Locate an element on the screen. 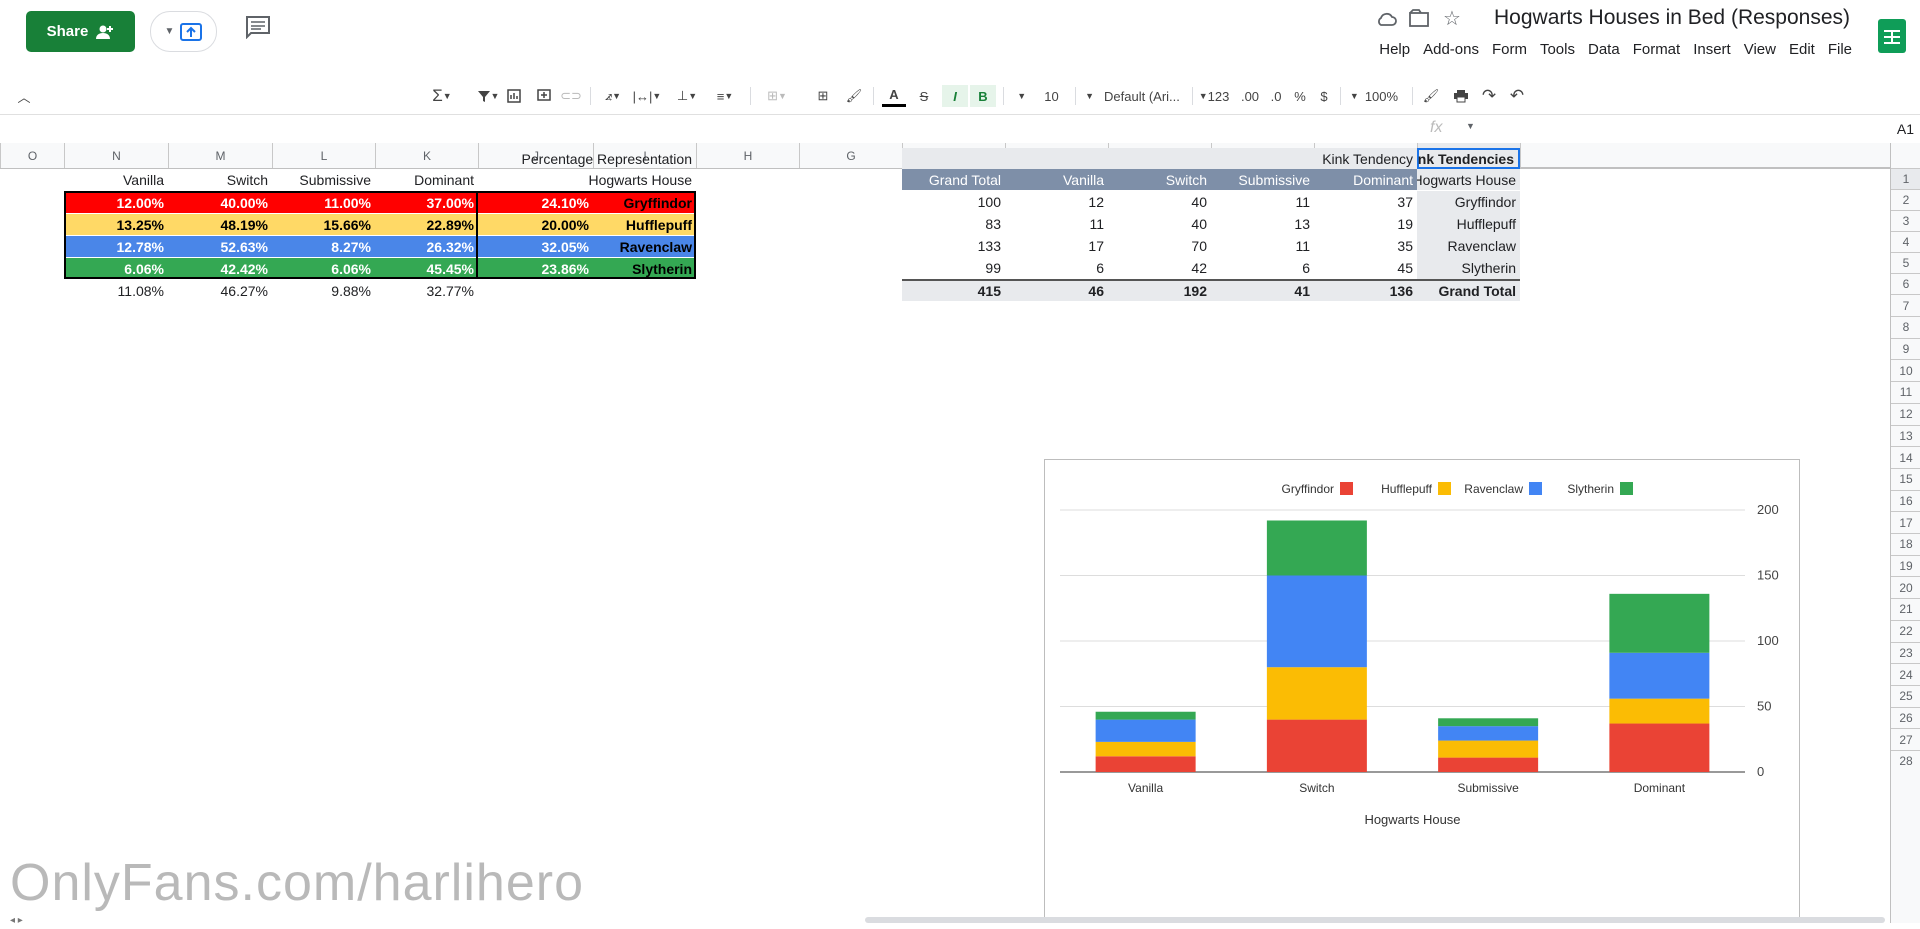 Image resolution: width=1920 pixels, height=929 pixels. row-header-19: 19 is located at coordinates (1905, 565).